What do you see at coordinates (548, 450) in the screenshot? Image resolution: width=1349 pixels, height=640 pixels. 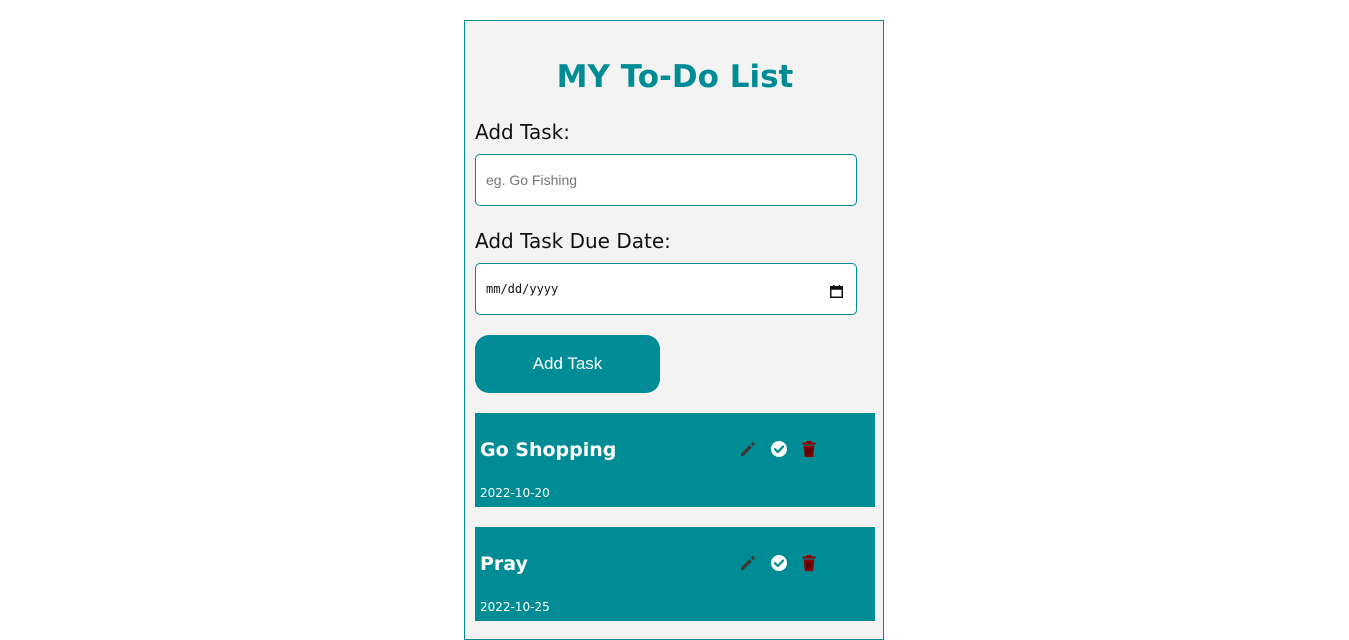 I see `task-name: Go Shopping` at bounding box center [548, 450].